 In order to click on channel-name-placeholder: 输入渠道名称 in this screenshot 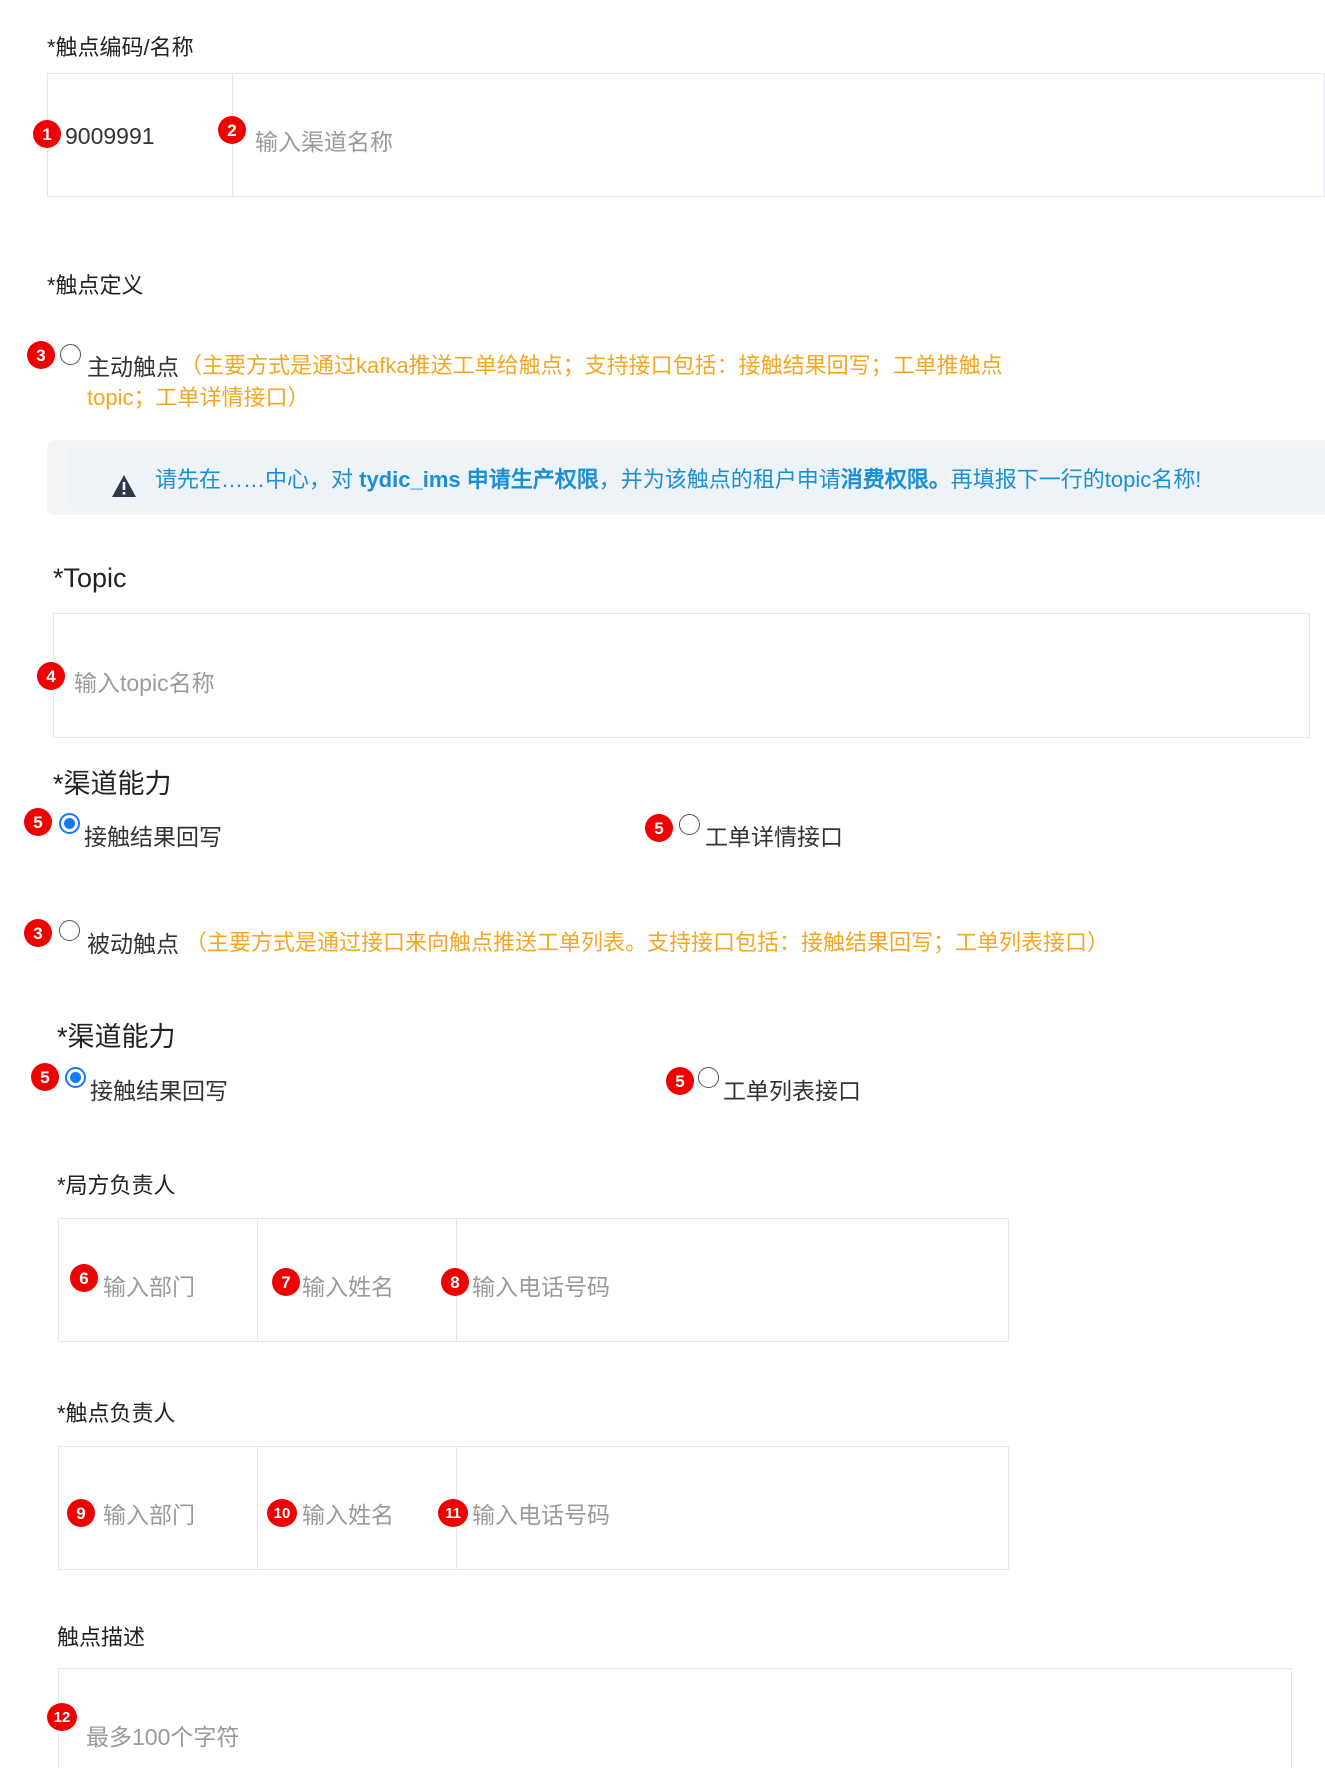, I will do `click(324, 142)`.